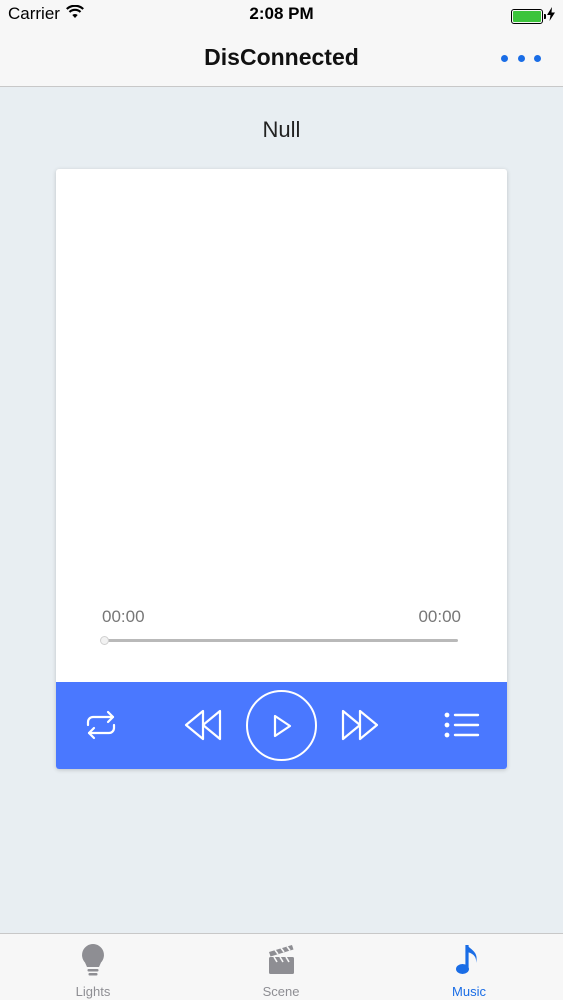 This screenshot has height=1000, width=563. I want to click on tab-bar: Lights Scene Music, so click(281, 966).